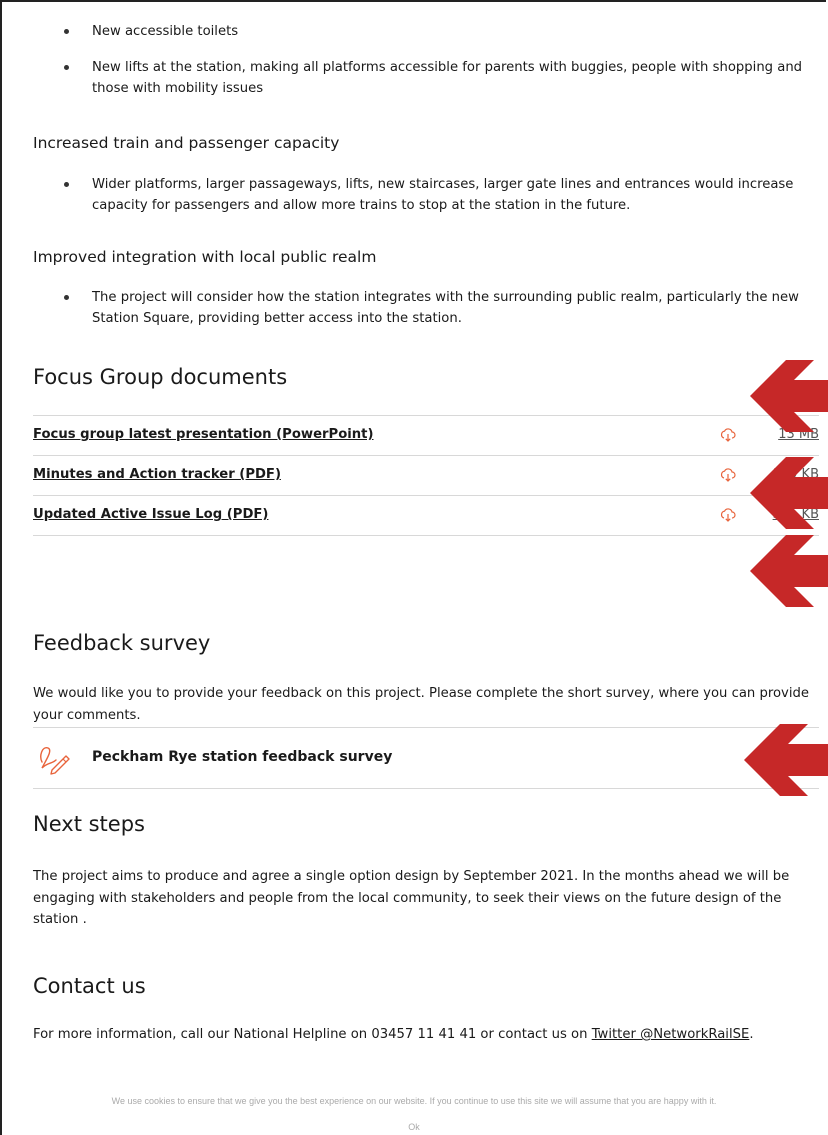  I want to click on document-row: Minutes and Action tracker (PDF) 119 KB, so click(426, 476).